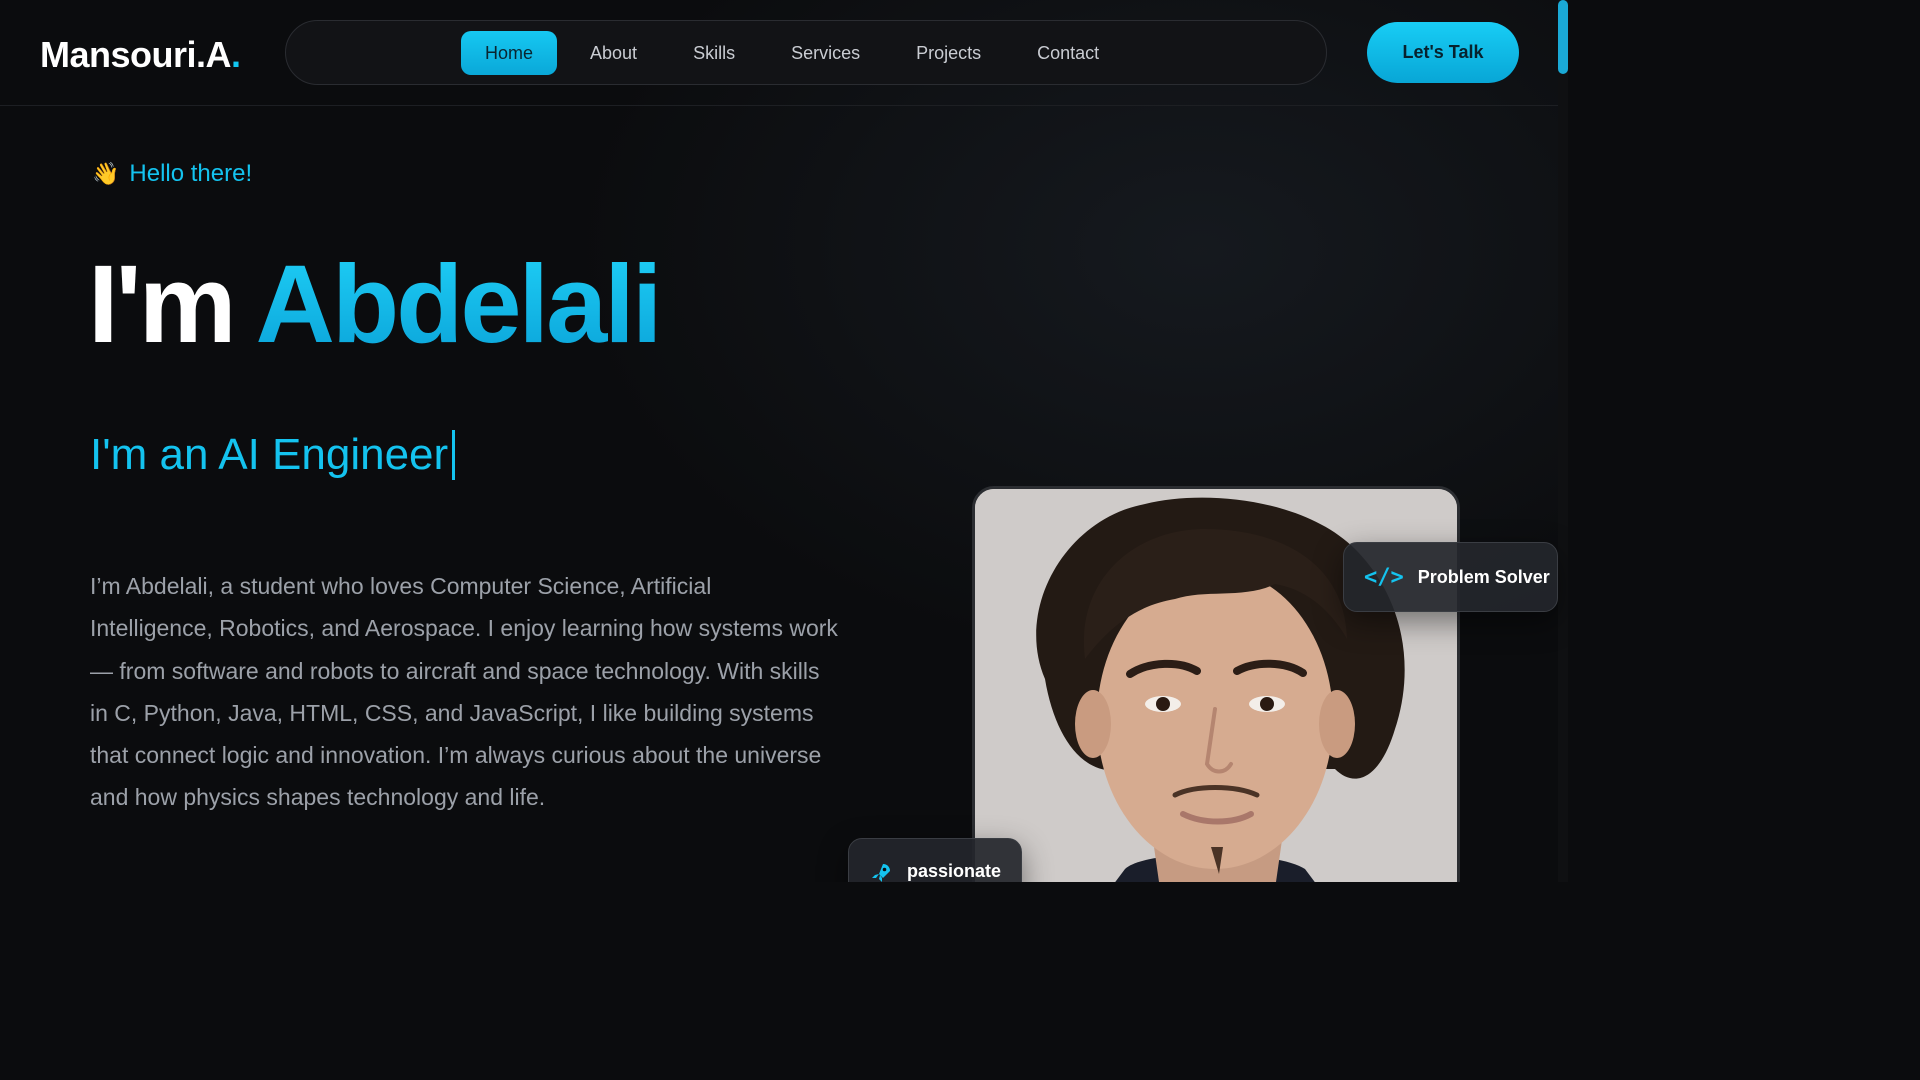  What do you see at coordinates (459, 304) in the screenshot?
I see `headline-name: Abdelali` at bounding box center [459, 304].